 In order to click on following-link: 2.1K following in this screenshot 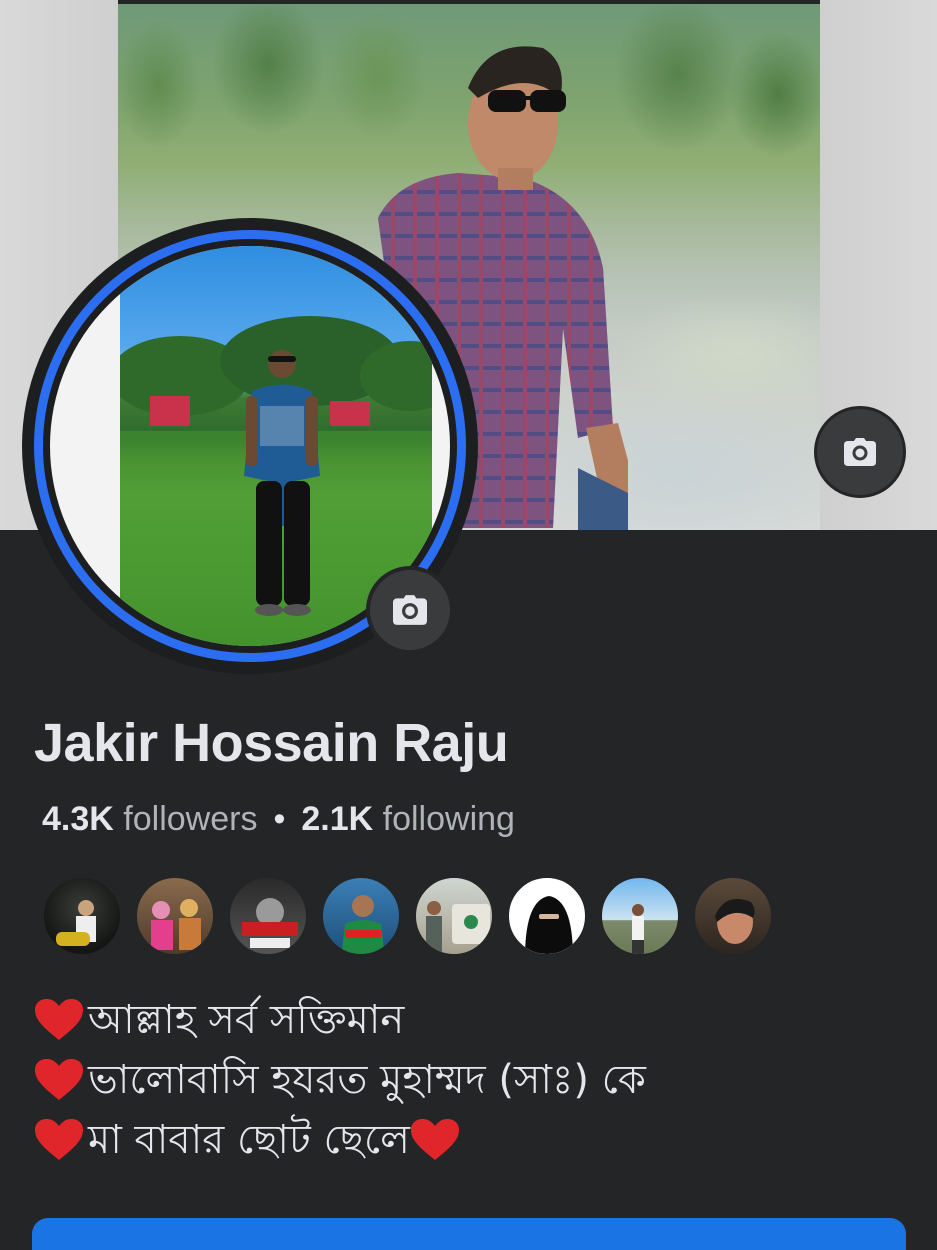, I will do `click(408, 819)`.